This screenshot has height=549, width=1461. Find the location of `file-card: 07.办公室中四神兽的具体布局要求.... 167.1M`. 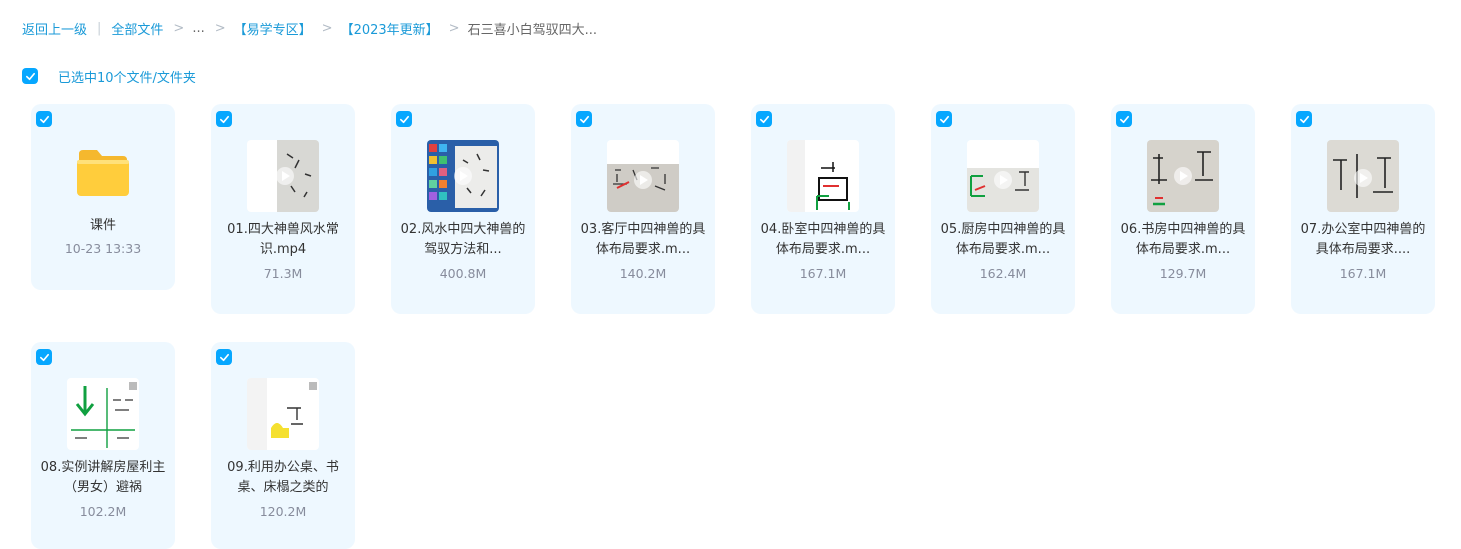

file-card: 07.办公室中四神兽的具体布局要求.... 167.1M is located at coordinates (1363, 209).